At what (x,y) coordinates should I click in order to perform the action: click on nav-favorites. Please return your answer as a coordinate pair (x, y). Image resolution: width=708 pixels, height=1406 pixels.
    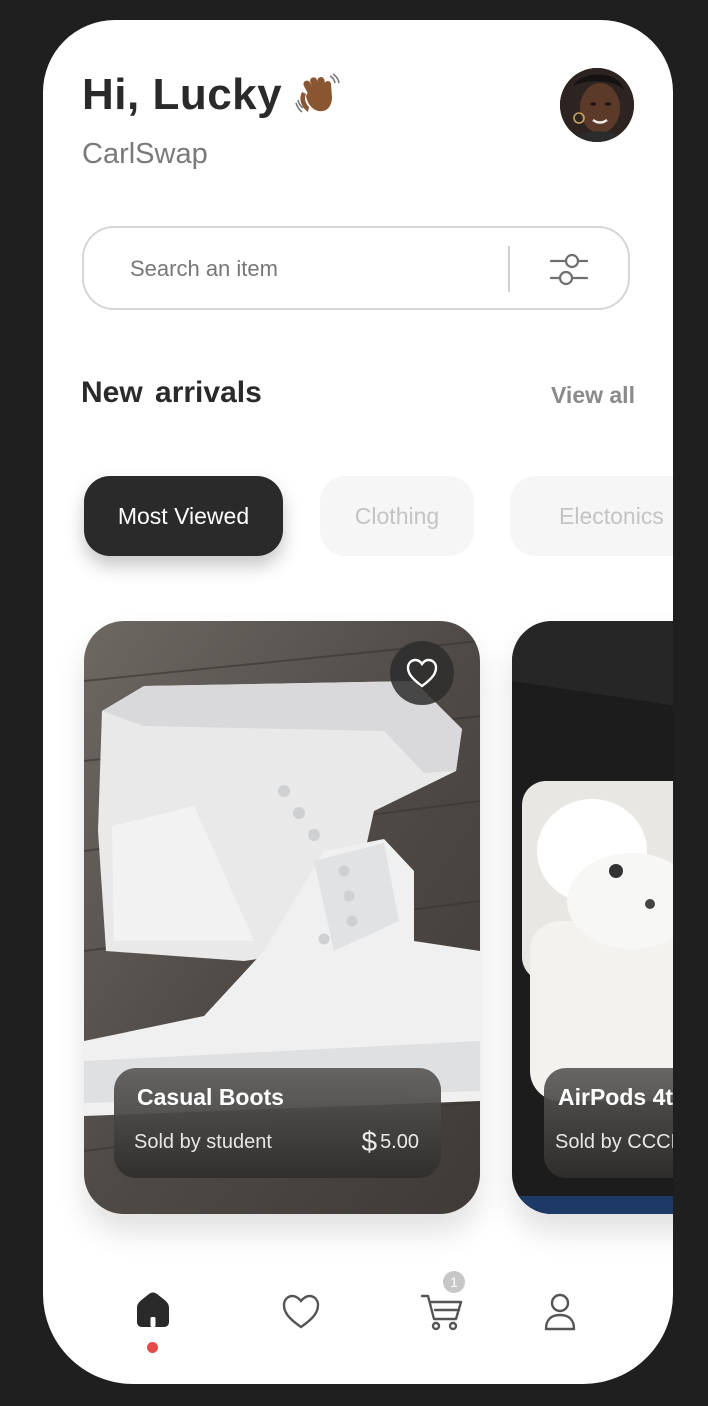
    Looking at the image, I should click on (301, 1311).